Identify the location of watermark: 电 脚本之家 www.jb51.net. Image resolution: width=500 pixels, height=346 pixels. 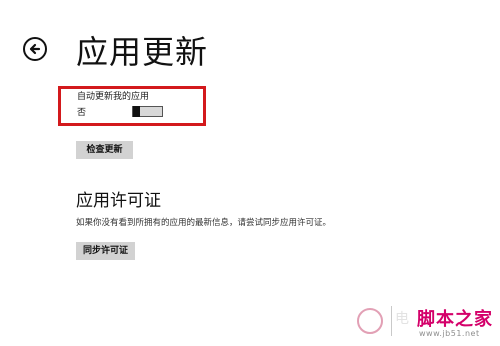
(426, 324).